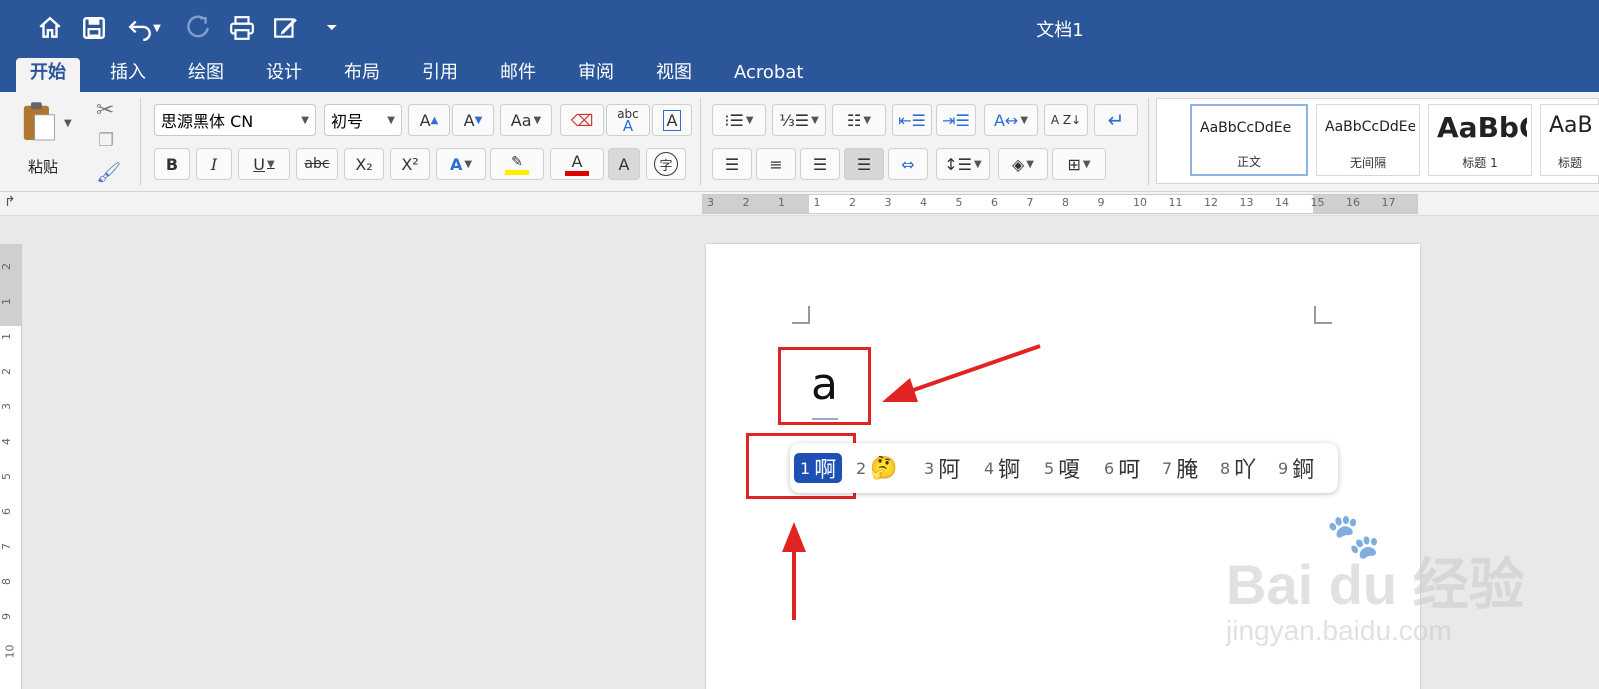 The width and height of the screenshot is (1599, 689). Describe the element at coordinates (207, 121) in the screenshot. I see `font-name-value: 思源黑体 CN` at that location.